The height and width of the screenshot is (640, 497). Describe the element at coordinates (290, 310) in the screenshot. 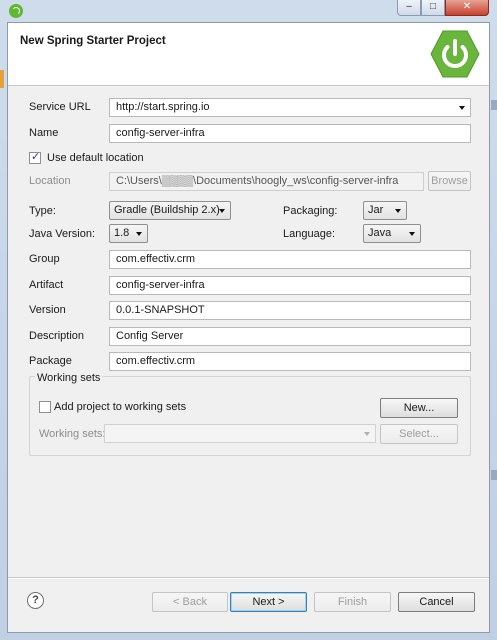

I see `version-input: 0.0.1-SNAPSHOT` at that location.